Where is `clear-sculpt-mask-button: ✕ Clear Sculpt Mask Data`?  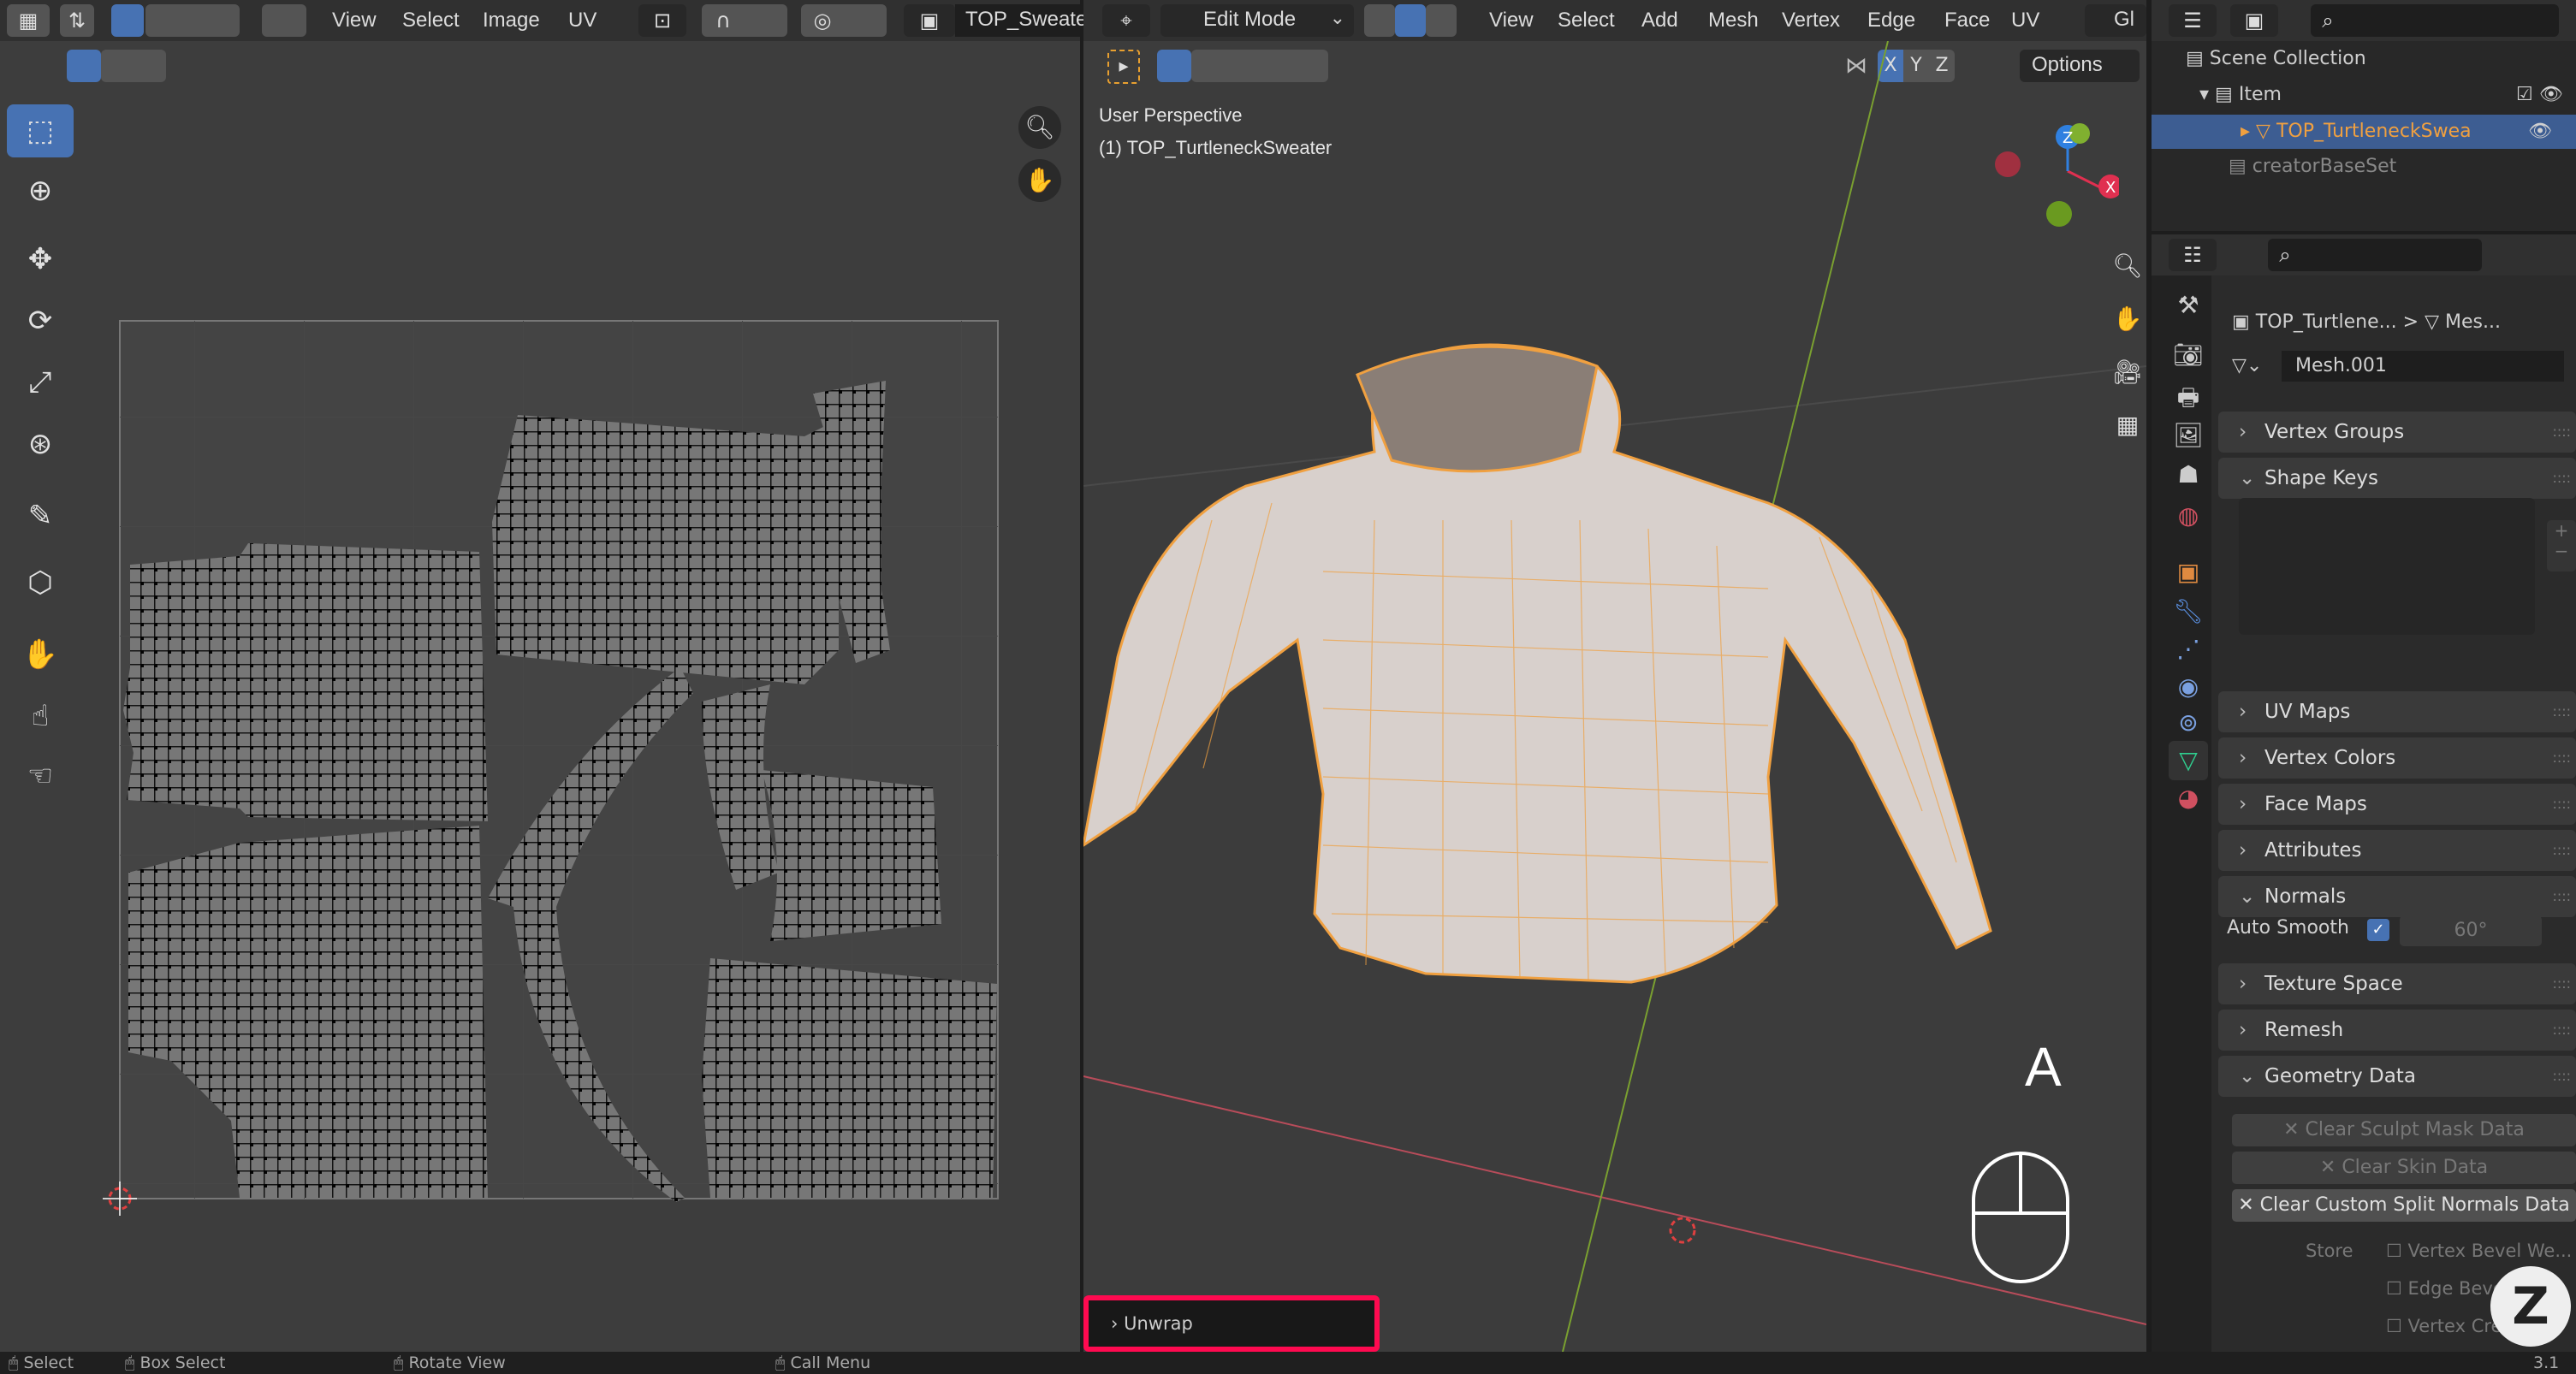 clear-sculpt-mask-button: ✕ Clear Sculpt Mask Data is located at coordinates (2404, 1130).